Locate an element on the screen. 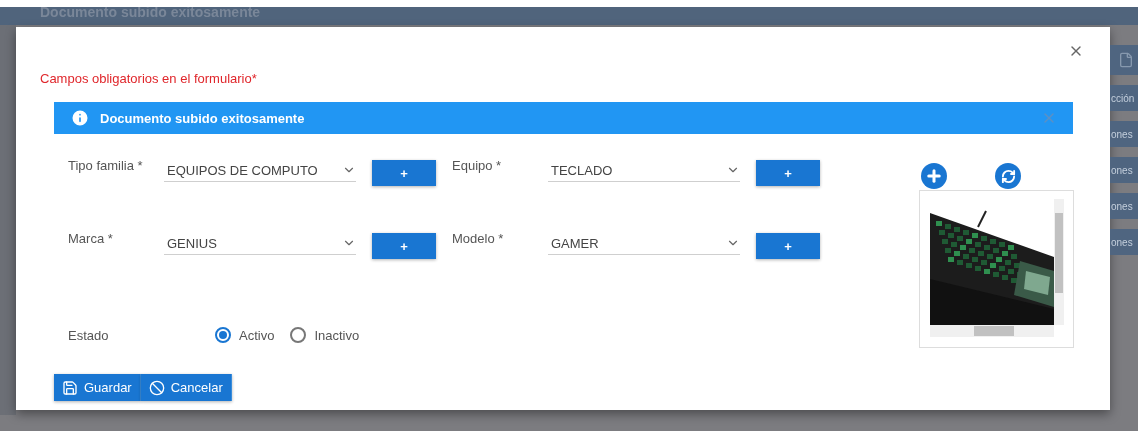 The width and height of the screenshot is (1138, 431). refresh-icon is located at coordinates (1008, 176).